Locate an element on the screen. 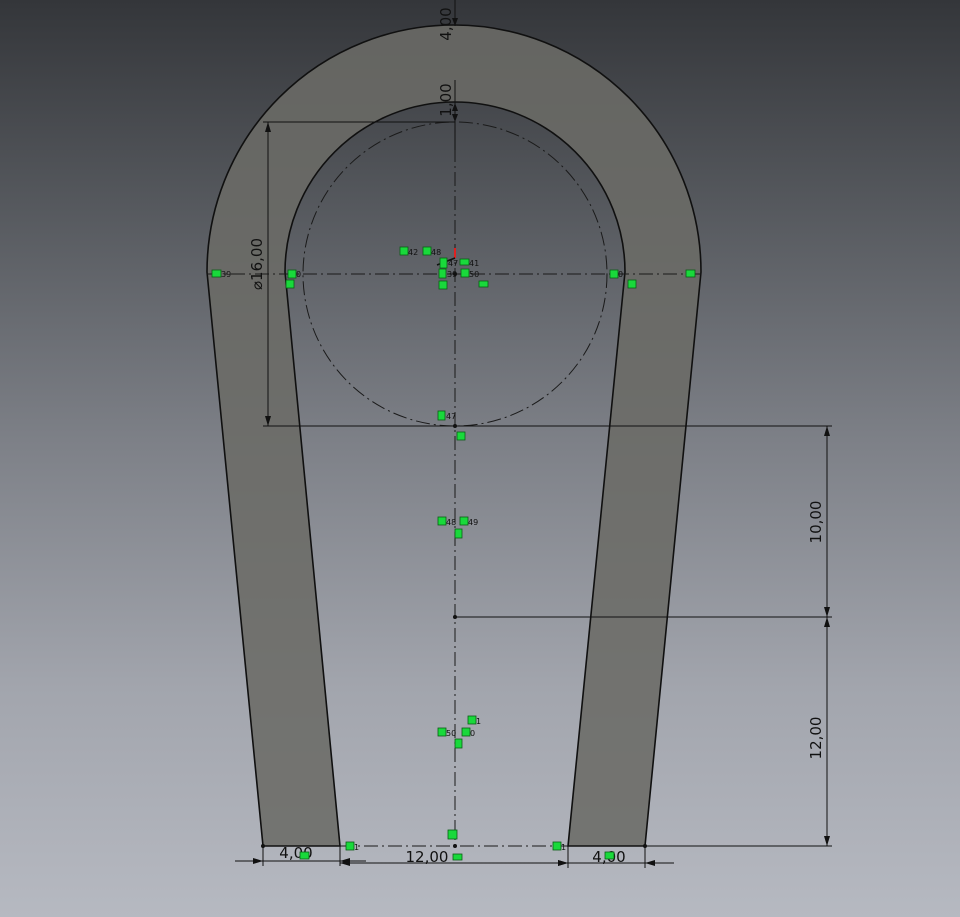 This screenshot has height=917, width=960. svg-text: 49 is located at coordinates (473, 522).